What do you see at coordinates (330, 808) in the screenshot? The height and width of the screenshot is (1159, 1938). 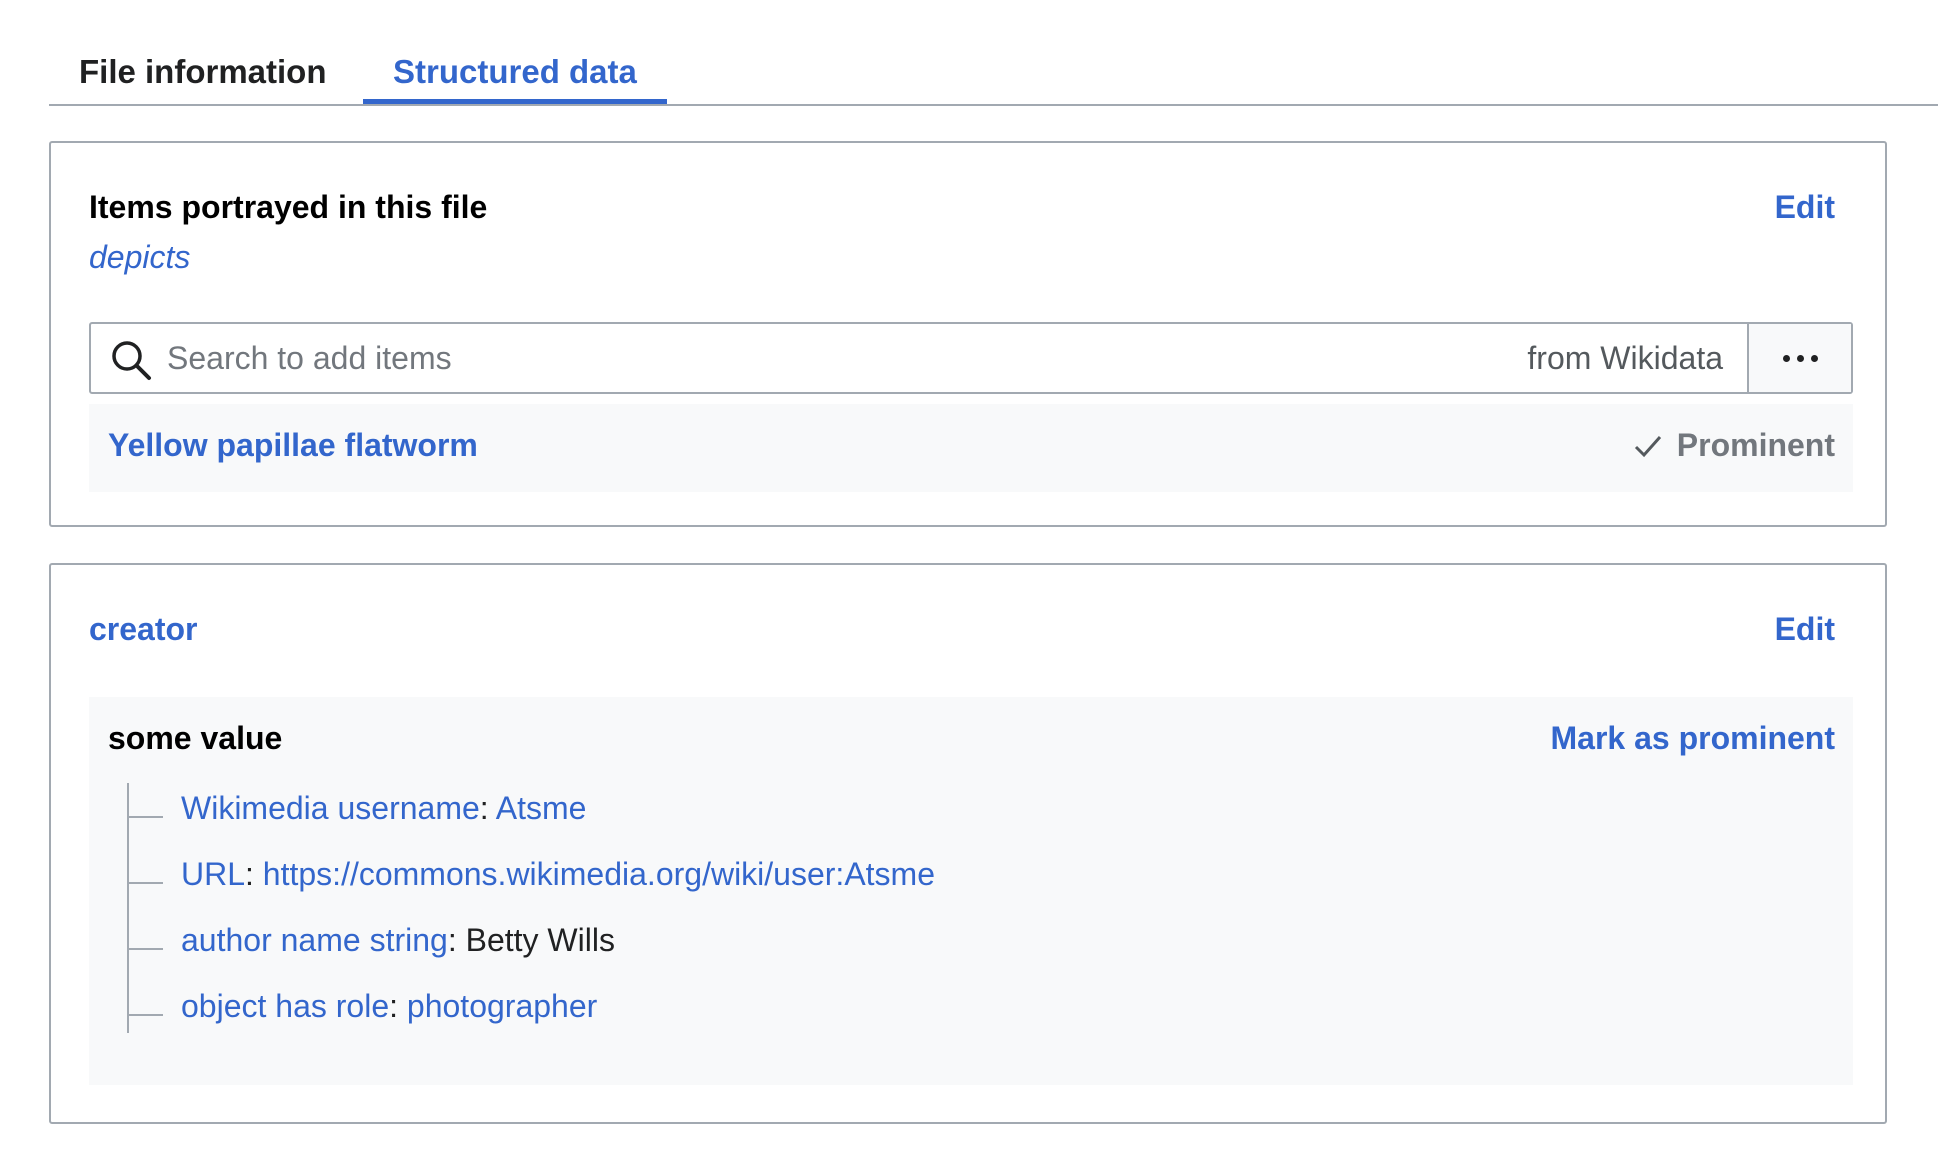 I see `qualifier-property-link: Wikimedia username` at bounding box center [330, 808].